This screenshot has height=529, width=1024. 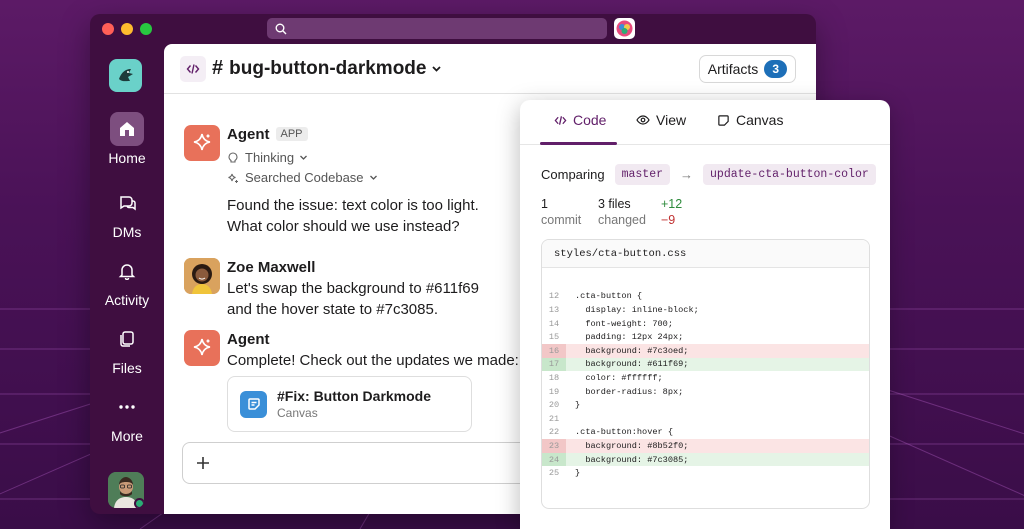 I want to click on search-input, so click(x=437, y=28).